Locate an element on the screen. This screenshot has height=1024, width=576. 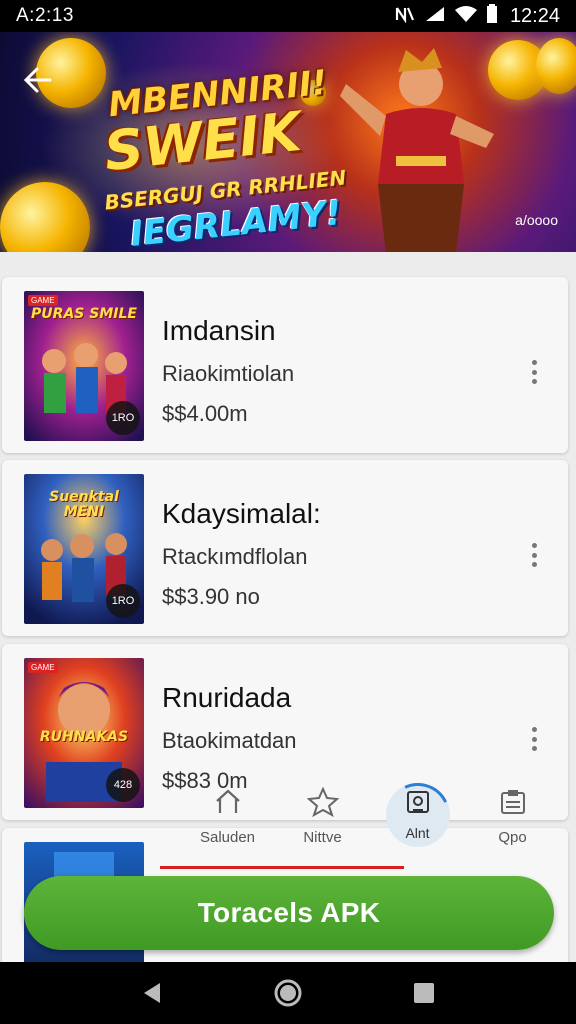
circle-home-icon is located at coordinates (288, 993).